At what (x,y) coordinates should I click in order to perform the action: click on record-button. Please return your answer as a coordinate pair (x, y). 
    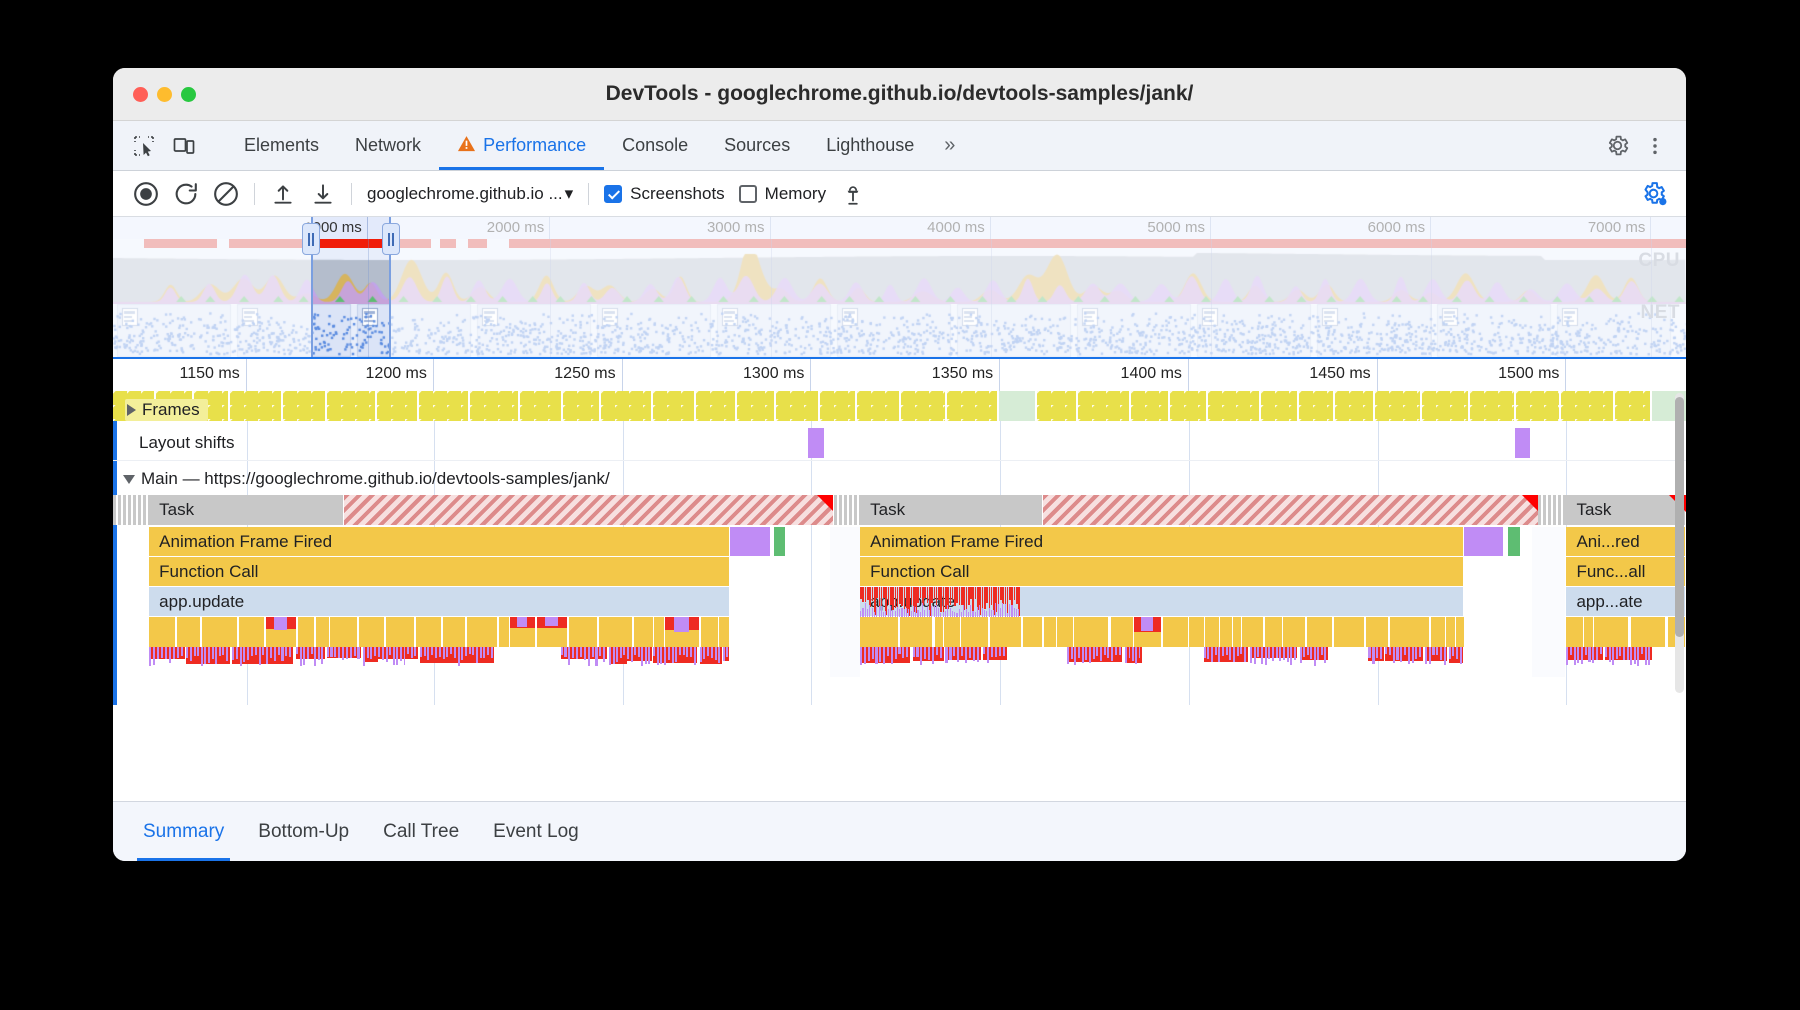
    Looking at the image, I should click on (146, 194).